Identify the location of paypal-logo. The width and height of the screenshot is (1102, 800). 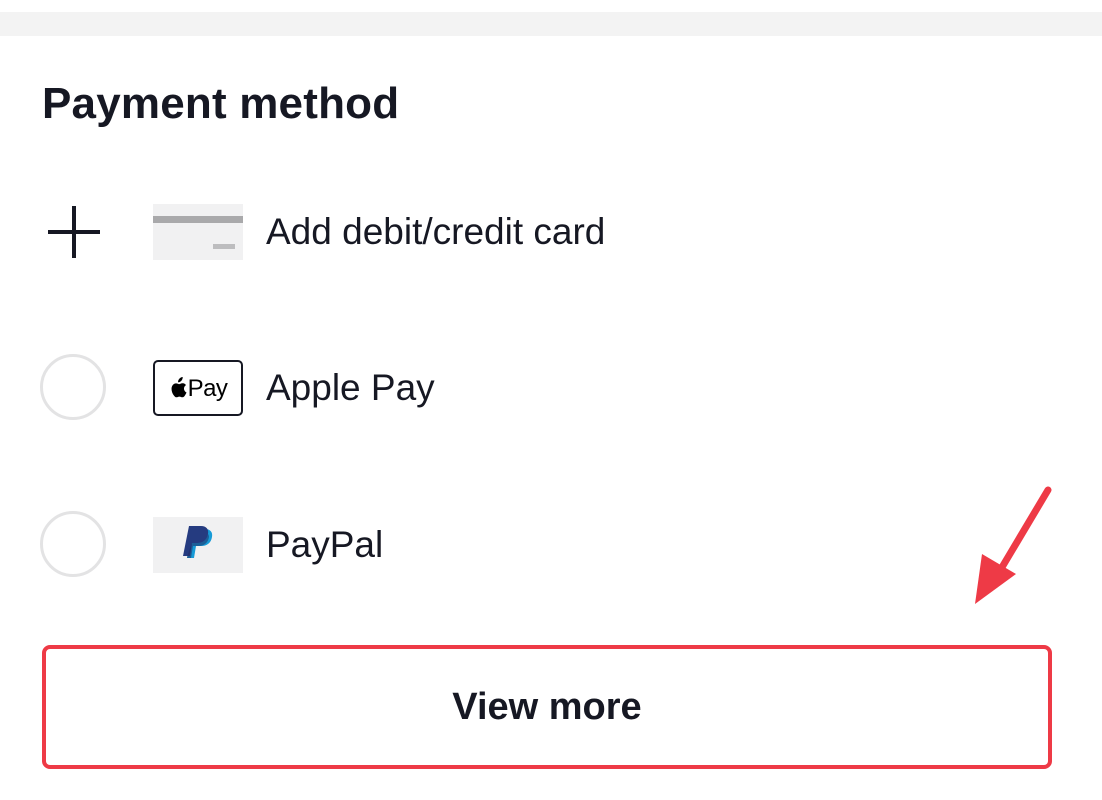
(198, 545).